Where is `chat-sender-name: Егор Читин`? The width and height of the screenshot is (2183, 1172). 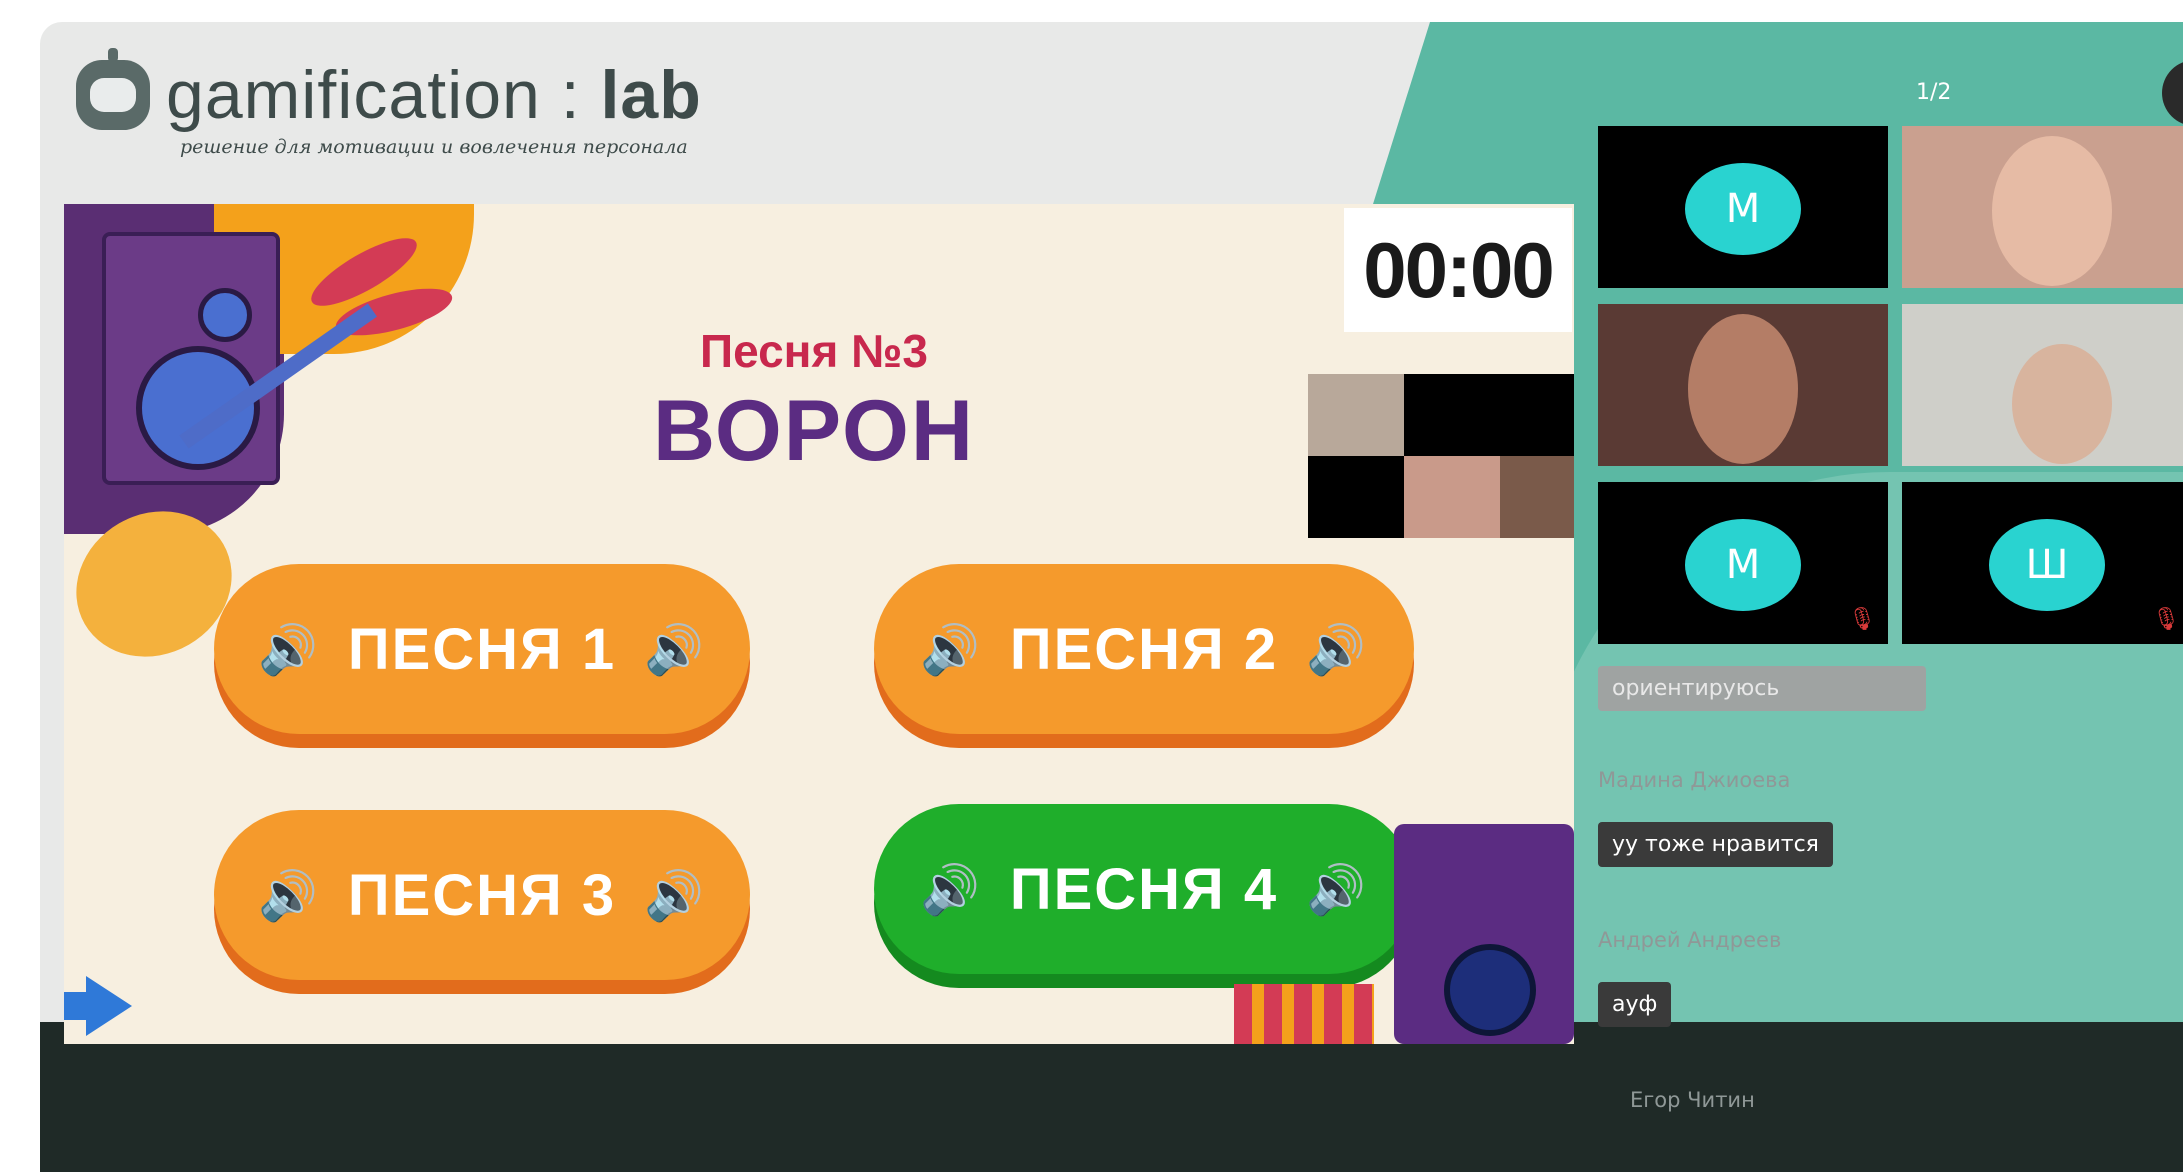 chat-sender-name: Егор Читин is located at coordinates (1692, 1100).